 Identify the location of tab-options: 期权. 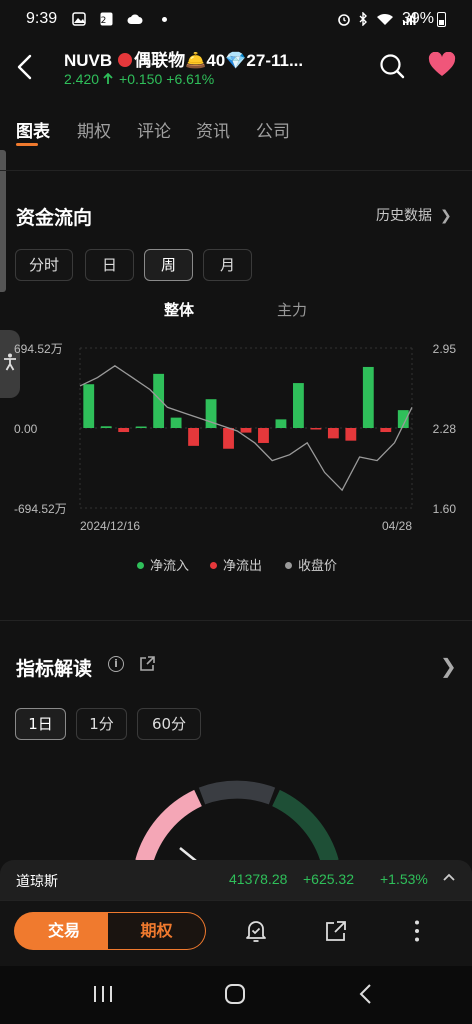
(94, 129).